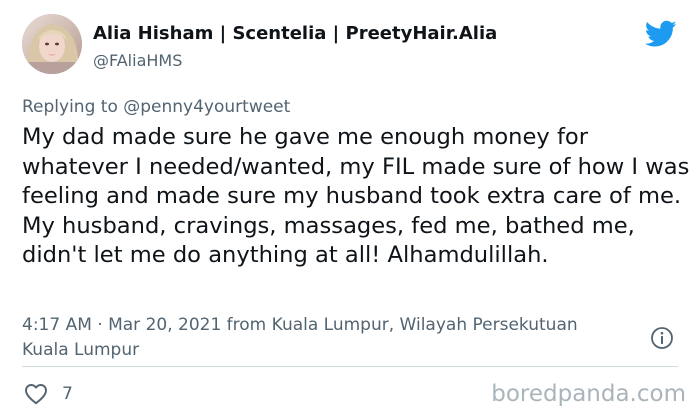 The width and height of the screenshot is (700, 420). Describe the element at coordinates (662, 338) in the screenshot. I see `info-circle-icon` at that location.